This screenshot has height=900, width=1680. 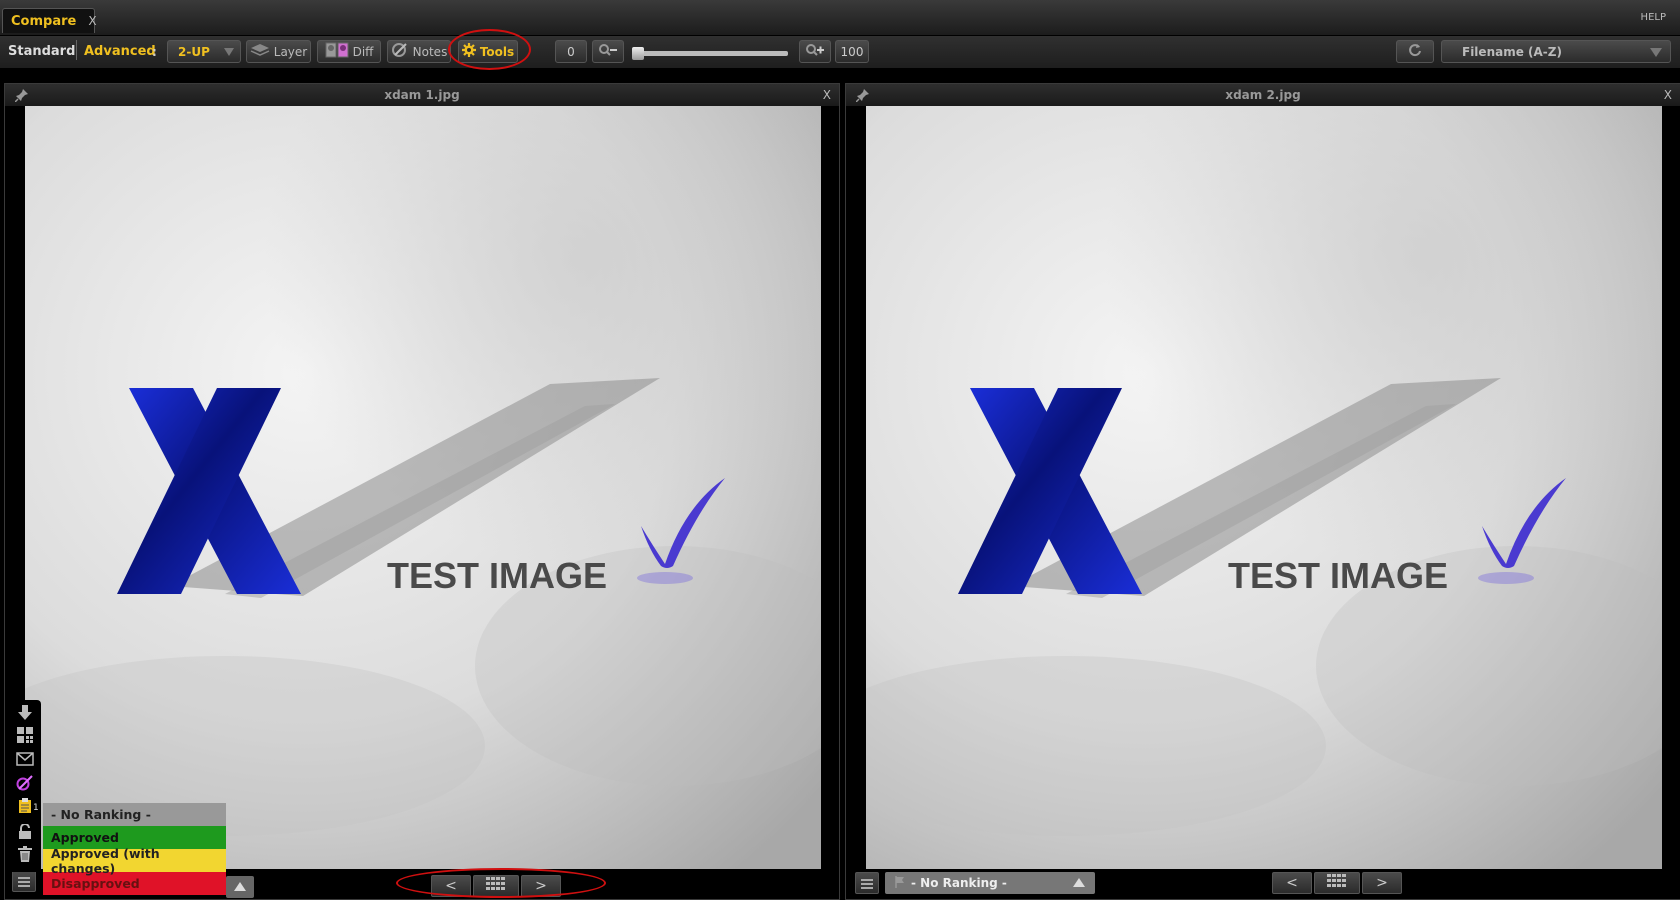 I want to click on refresh-icon, so click(x=1415, y=51).